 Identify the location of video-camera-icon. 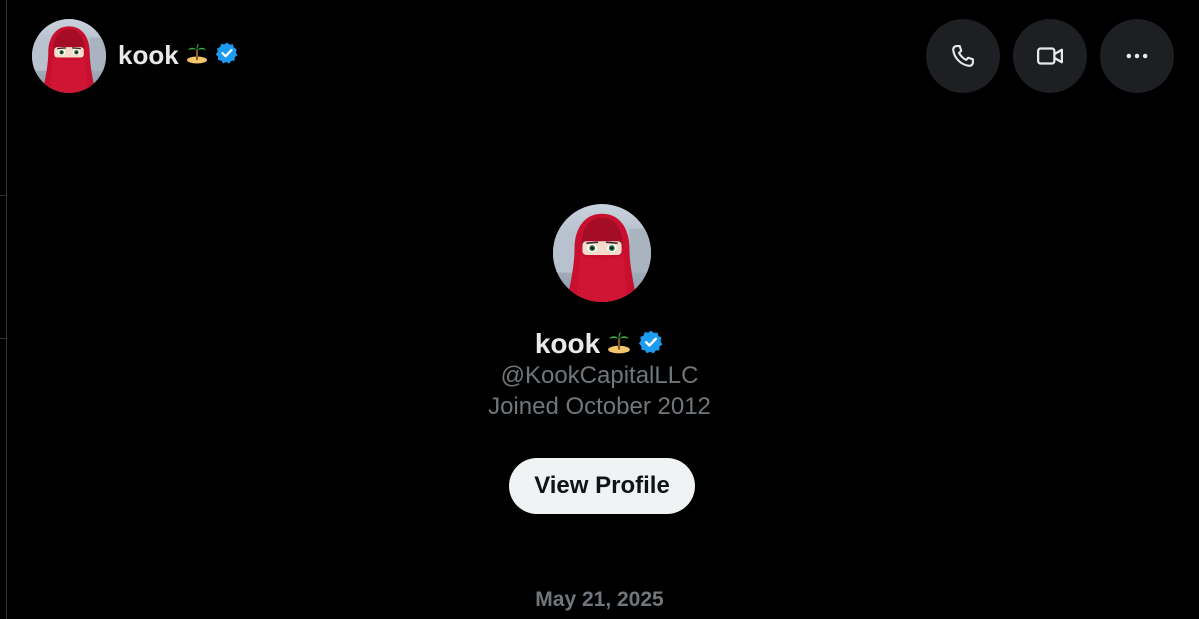
(1050, 56).